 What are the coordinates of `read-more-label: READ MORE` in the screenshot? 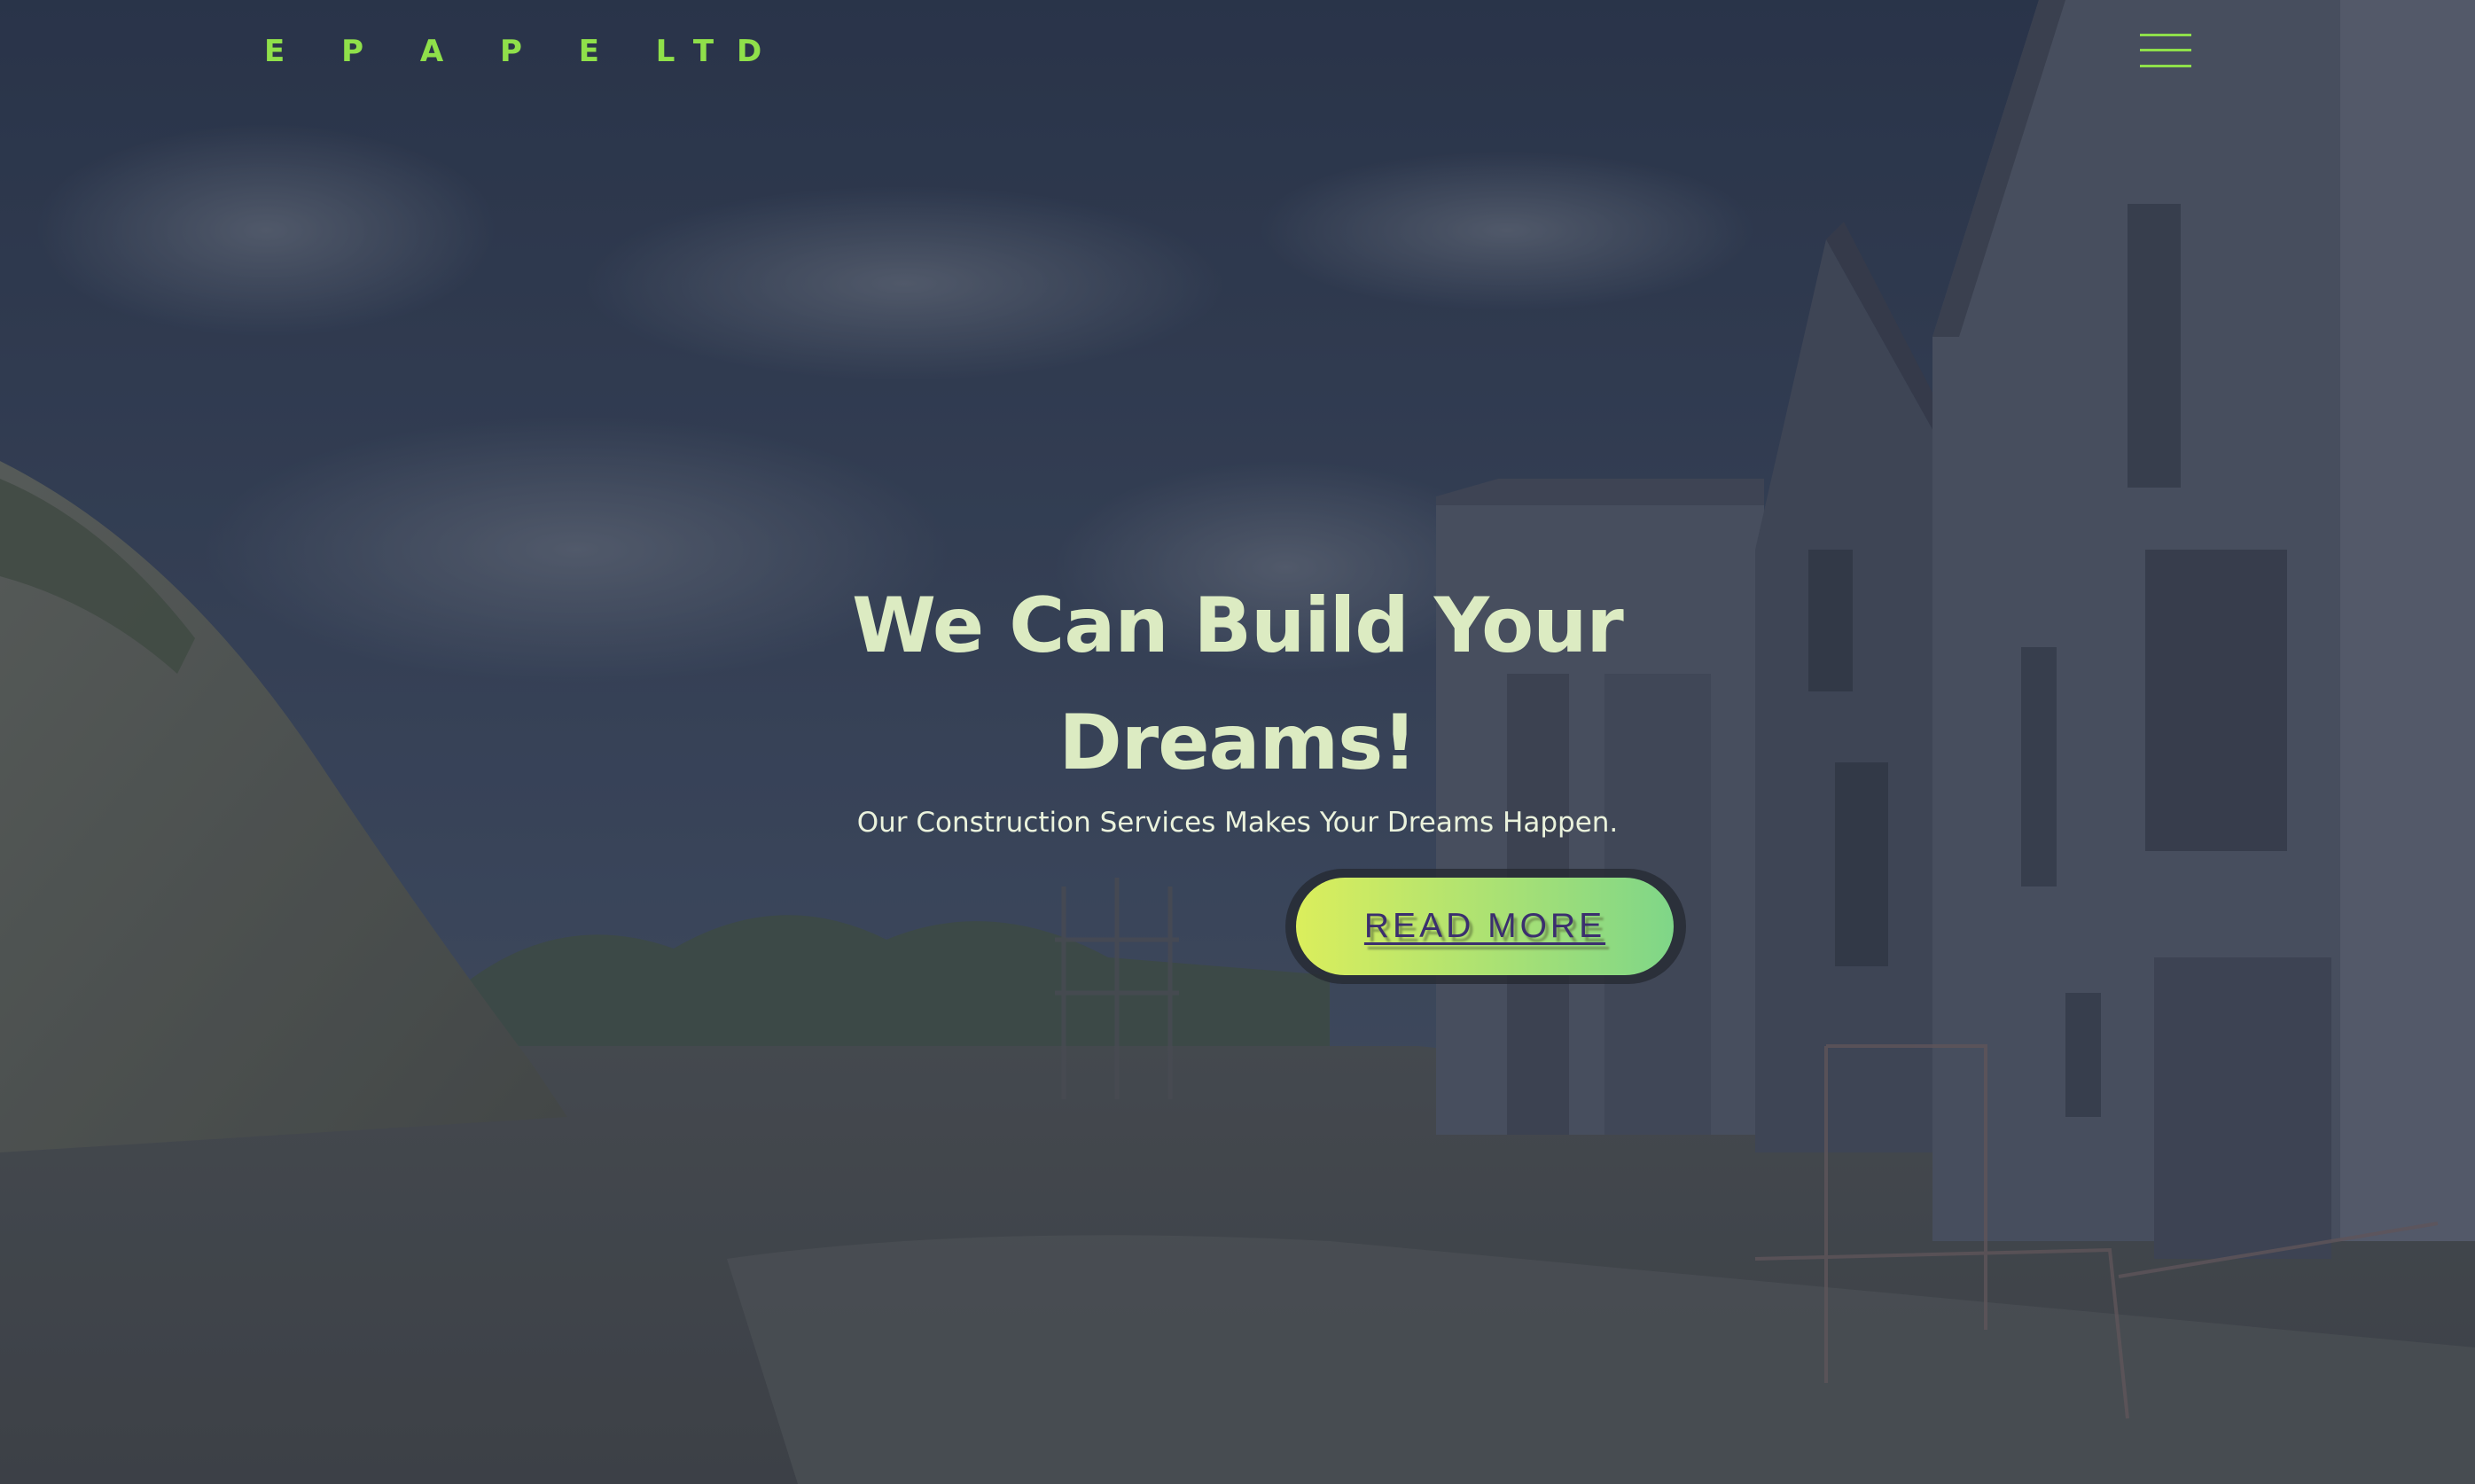 It's located at (1484, 926).